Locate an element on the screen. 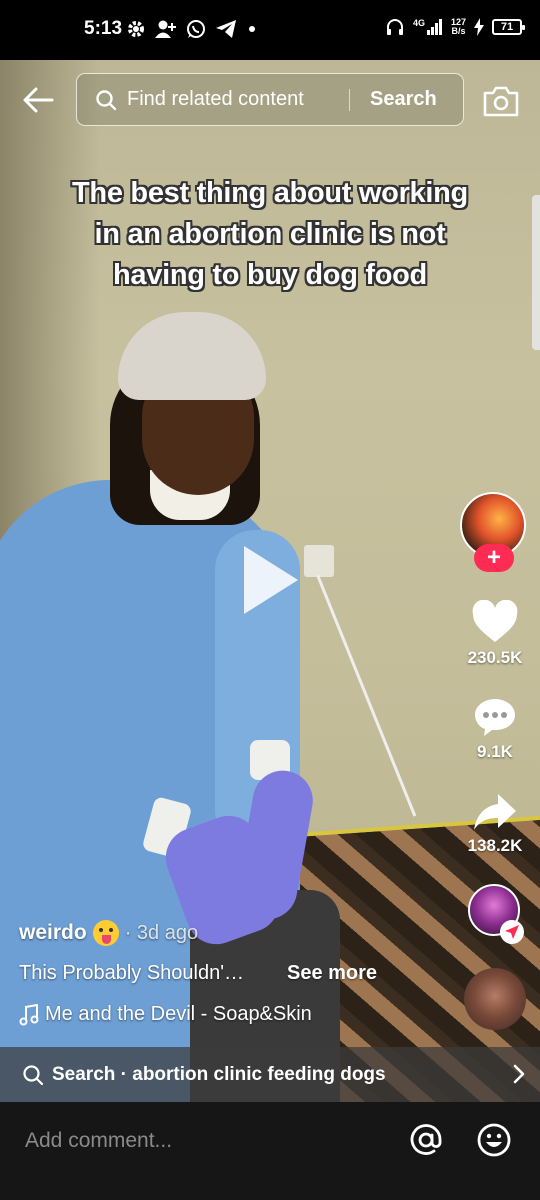 This screenshot has width=540, height=1200. share-count: 138.2K is located at coordinates (495, 845).